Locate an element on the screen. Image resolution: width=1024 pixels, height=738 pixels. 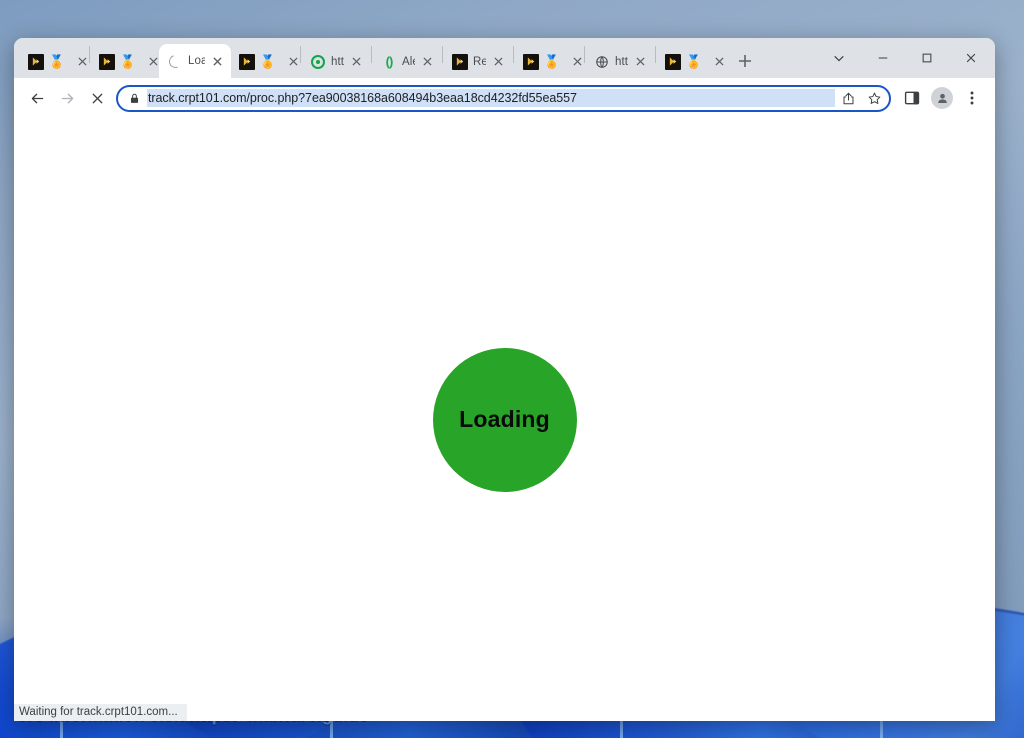
back-button is located at coordinates (37, 98).